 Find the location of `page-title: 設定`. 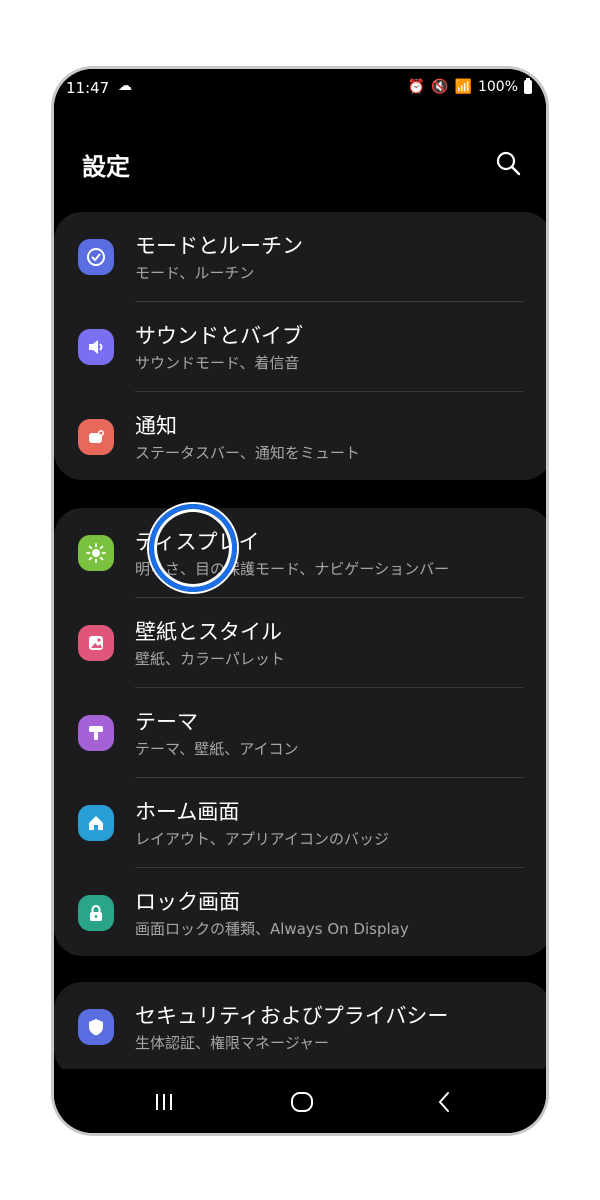

page-title: 設定 is located at coordinates (106, 167).